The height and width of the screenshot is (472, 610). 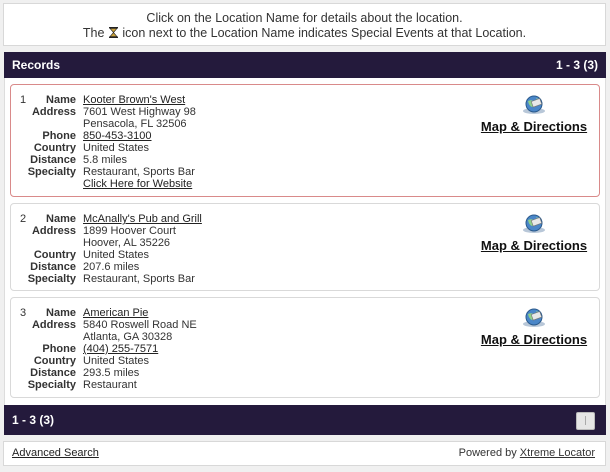 I want to click on location-name-link: Kooter Brown's West, so click(x=134, y=100).